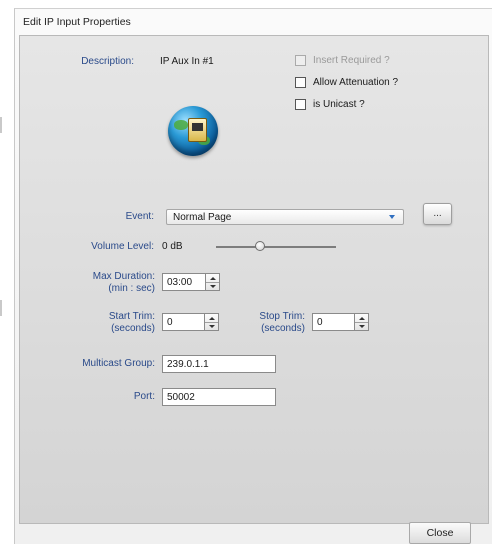 The height and width of the screenshot is (544, 492). Describe the element at coordinates (197, 130) in the screenshot. I see `network-plug-icon` at that location.